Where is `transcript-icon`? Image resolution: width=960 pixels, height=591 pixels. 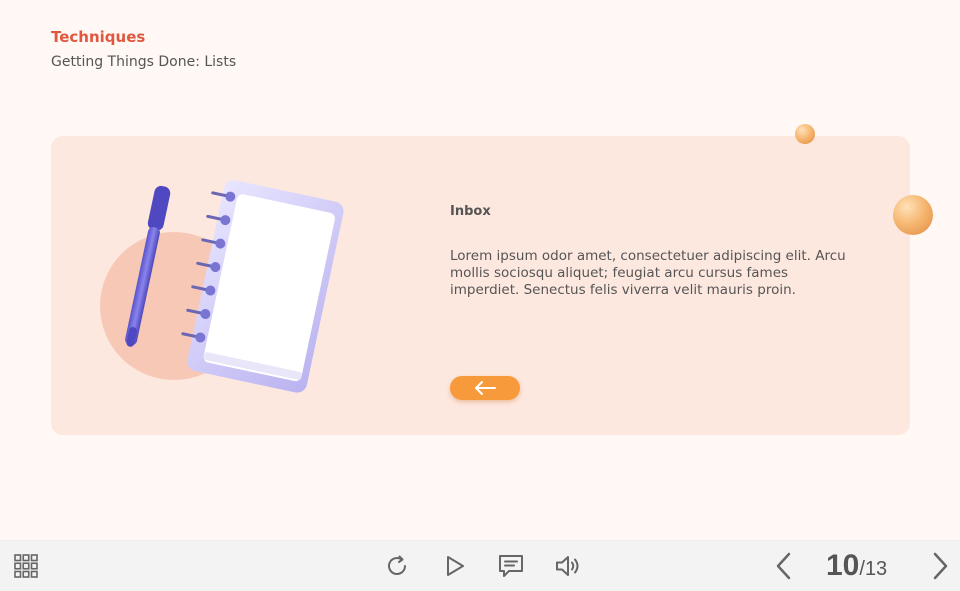 transcript-icon is located at coordinates (511, 566).